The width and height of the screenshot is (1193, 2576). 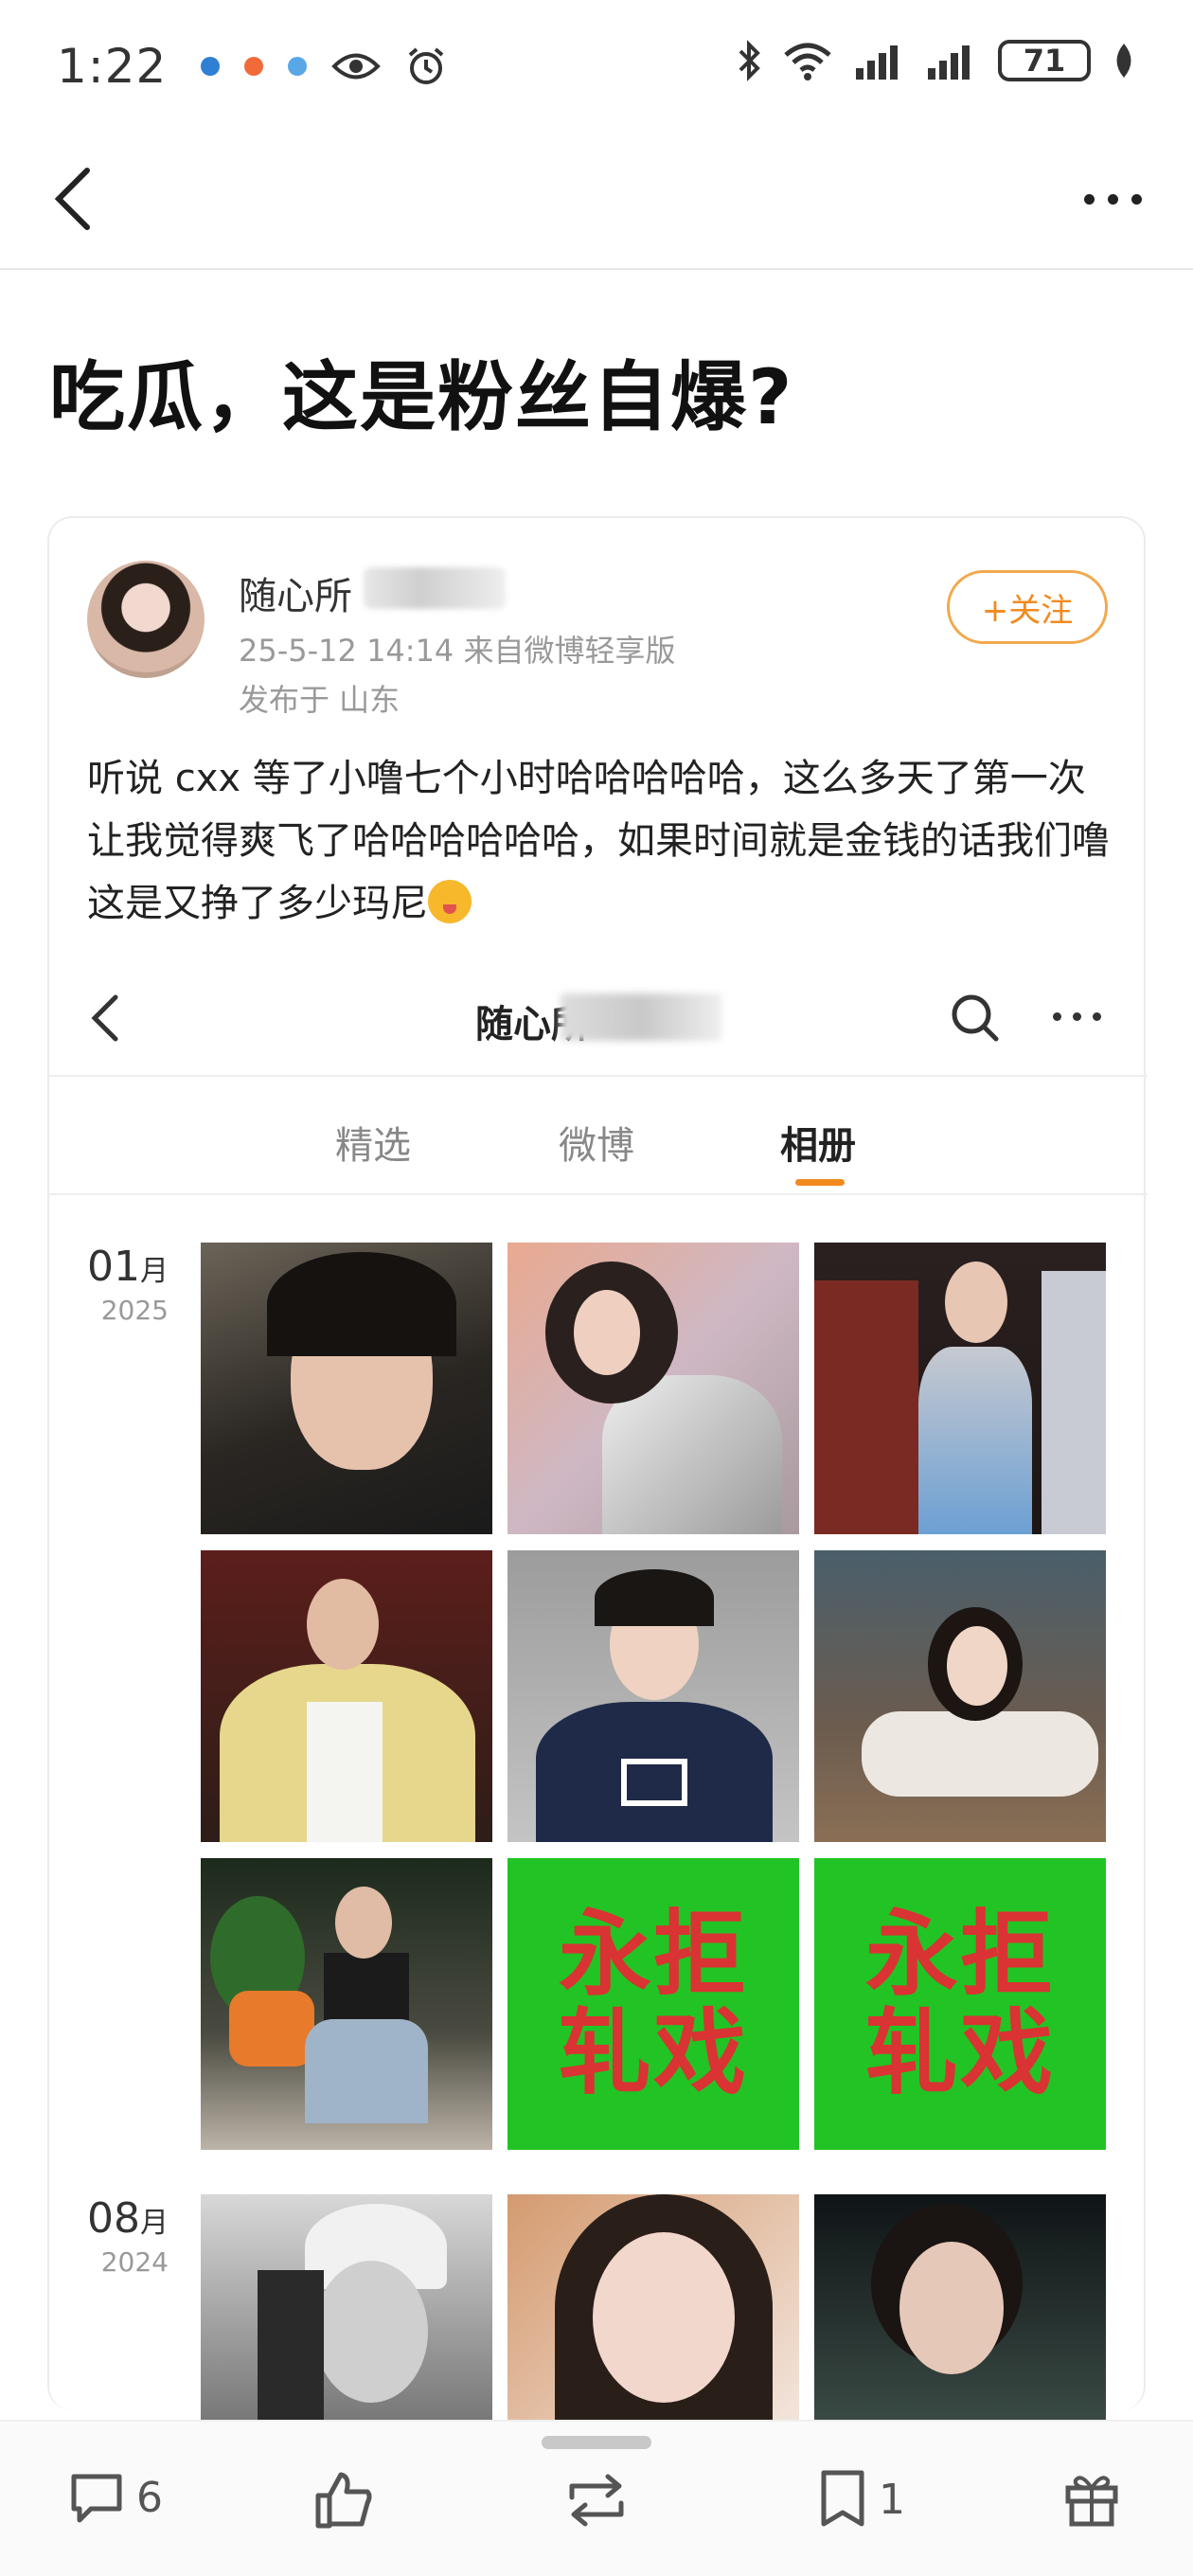 I want to click on embedded-nav: 随心所, so click(x=598, y=1015).